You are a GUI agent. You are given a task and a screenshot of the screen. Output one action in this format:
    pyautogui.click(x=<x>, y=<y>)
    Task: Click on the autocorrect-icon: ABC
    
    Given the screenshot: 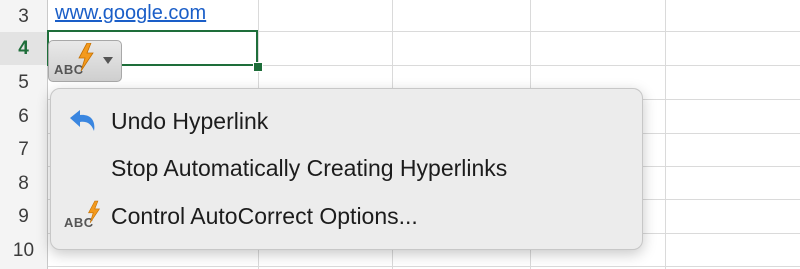 What is the action you would take?
    pyautogui.click(x=83, y=216)
    